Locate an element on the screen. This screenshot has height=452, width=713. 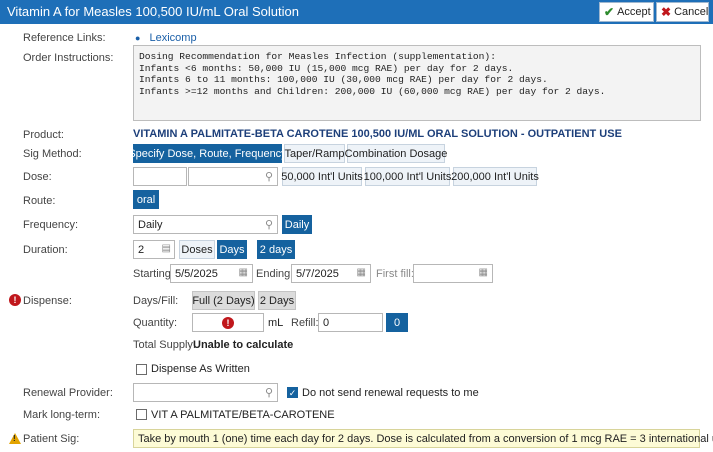
sig-method-combination-button: Combination Dosage is located at coordinates (396, 153).